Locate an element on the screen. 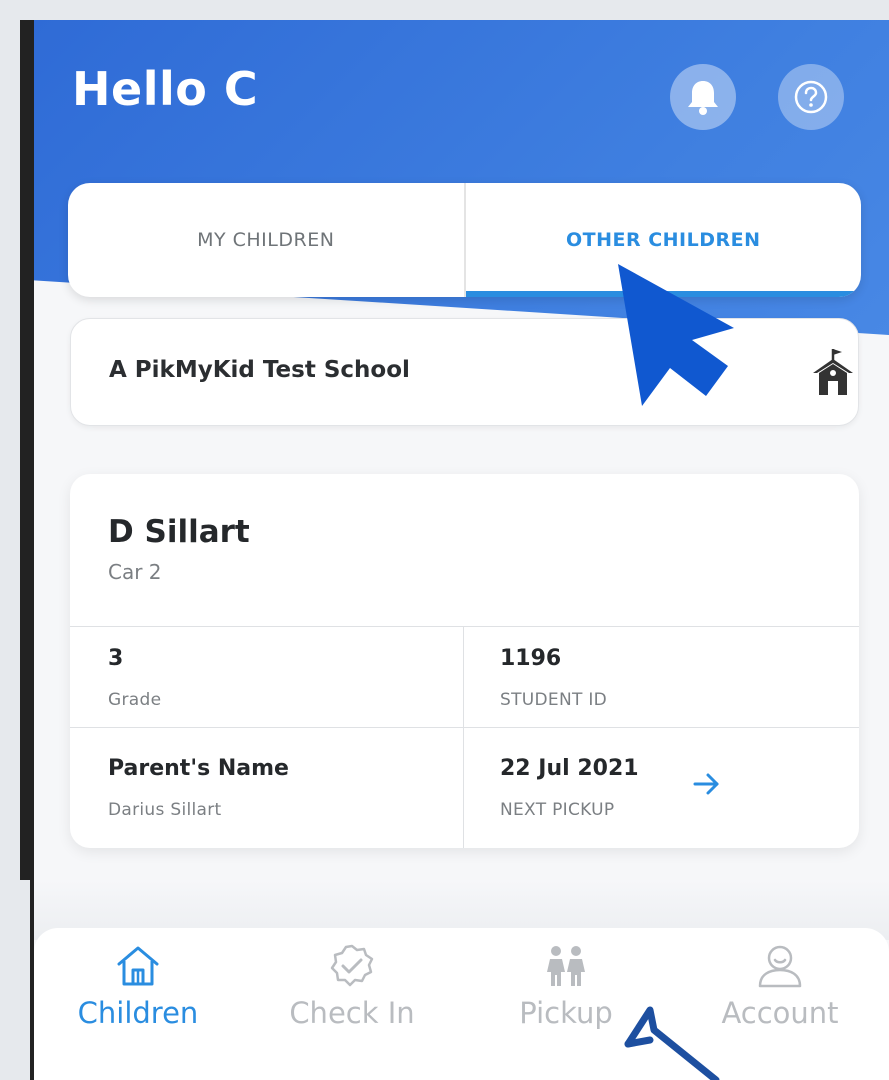  card-divider-vertical is located at coordinates (463, 737).